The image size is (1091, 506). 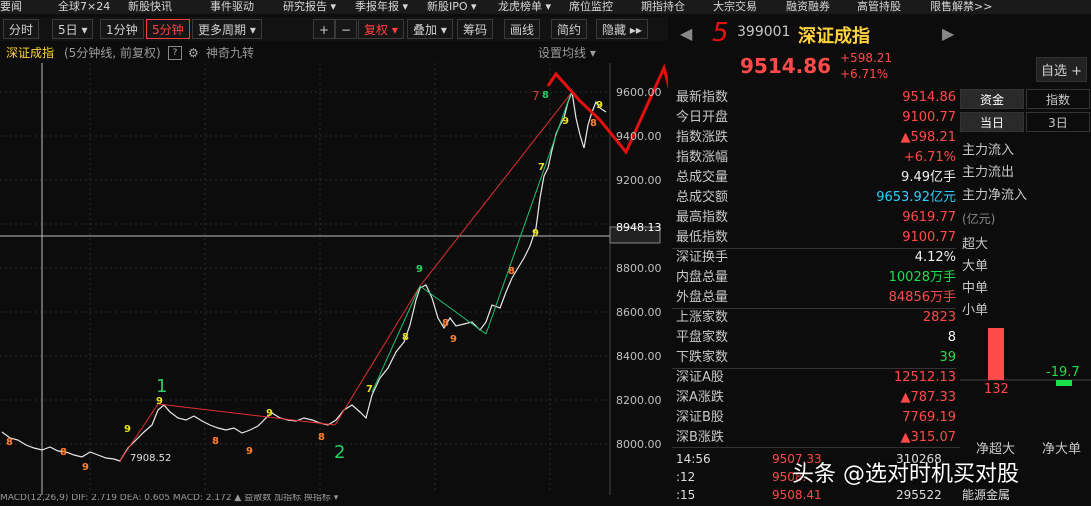 I want to click on wave-label-1: 1, so click(x=161, y=386).